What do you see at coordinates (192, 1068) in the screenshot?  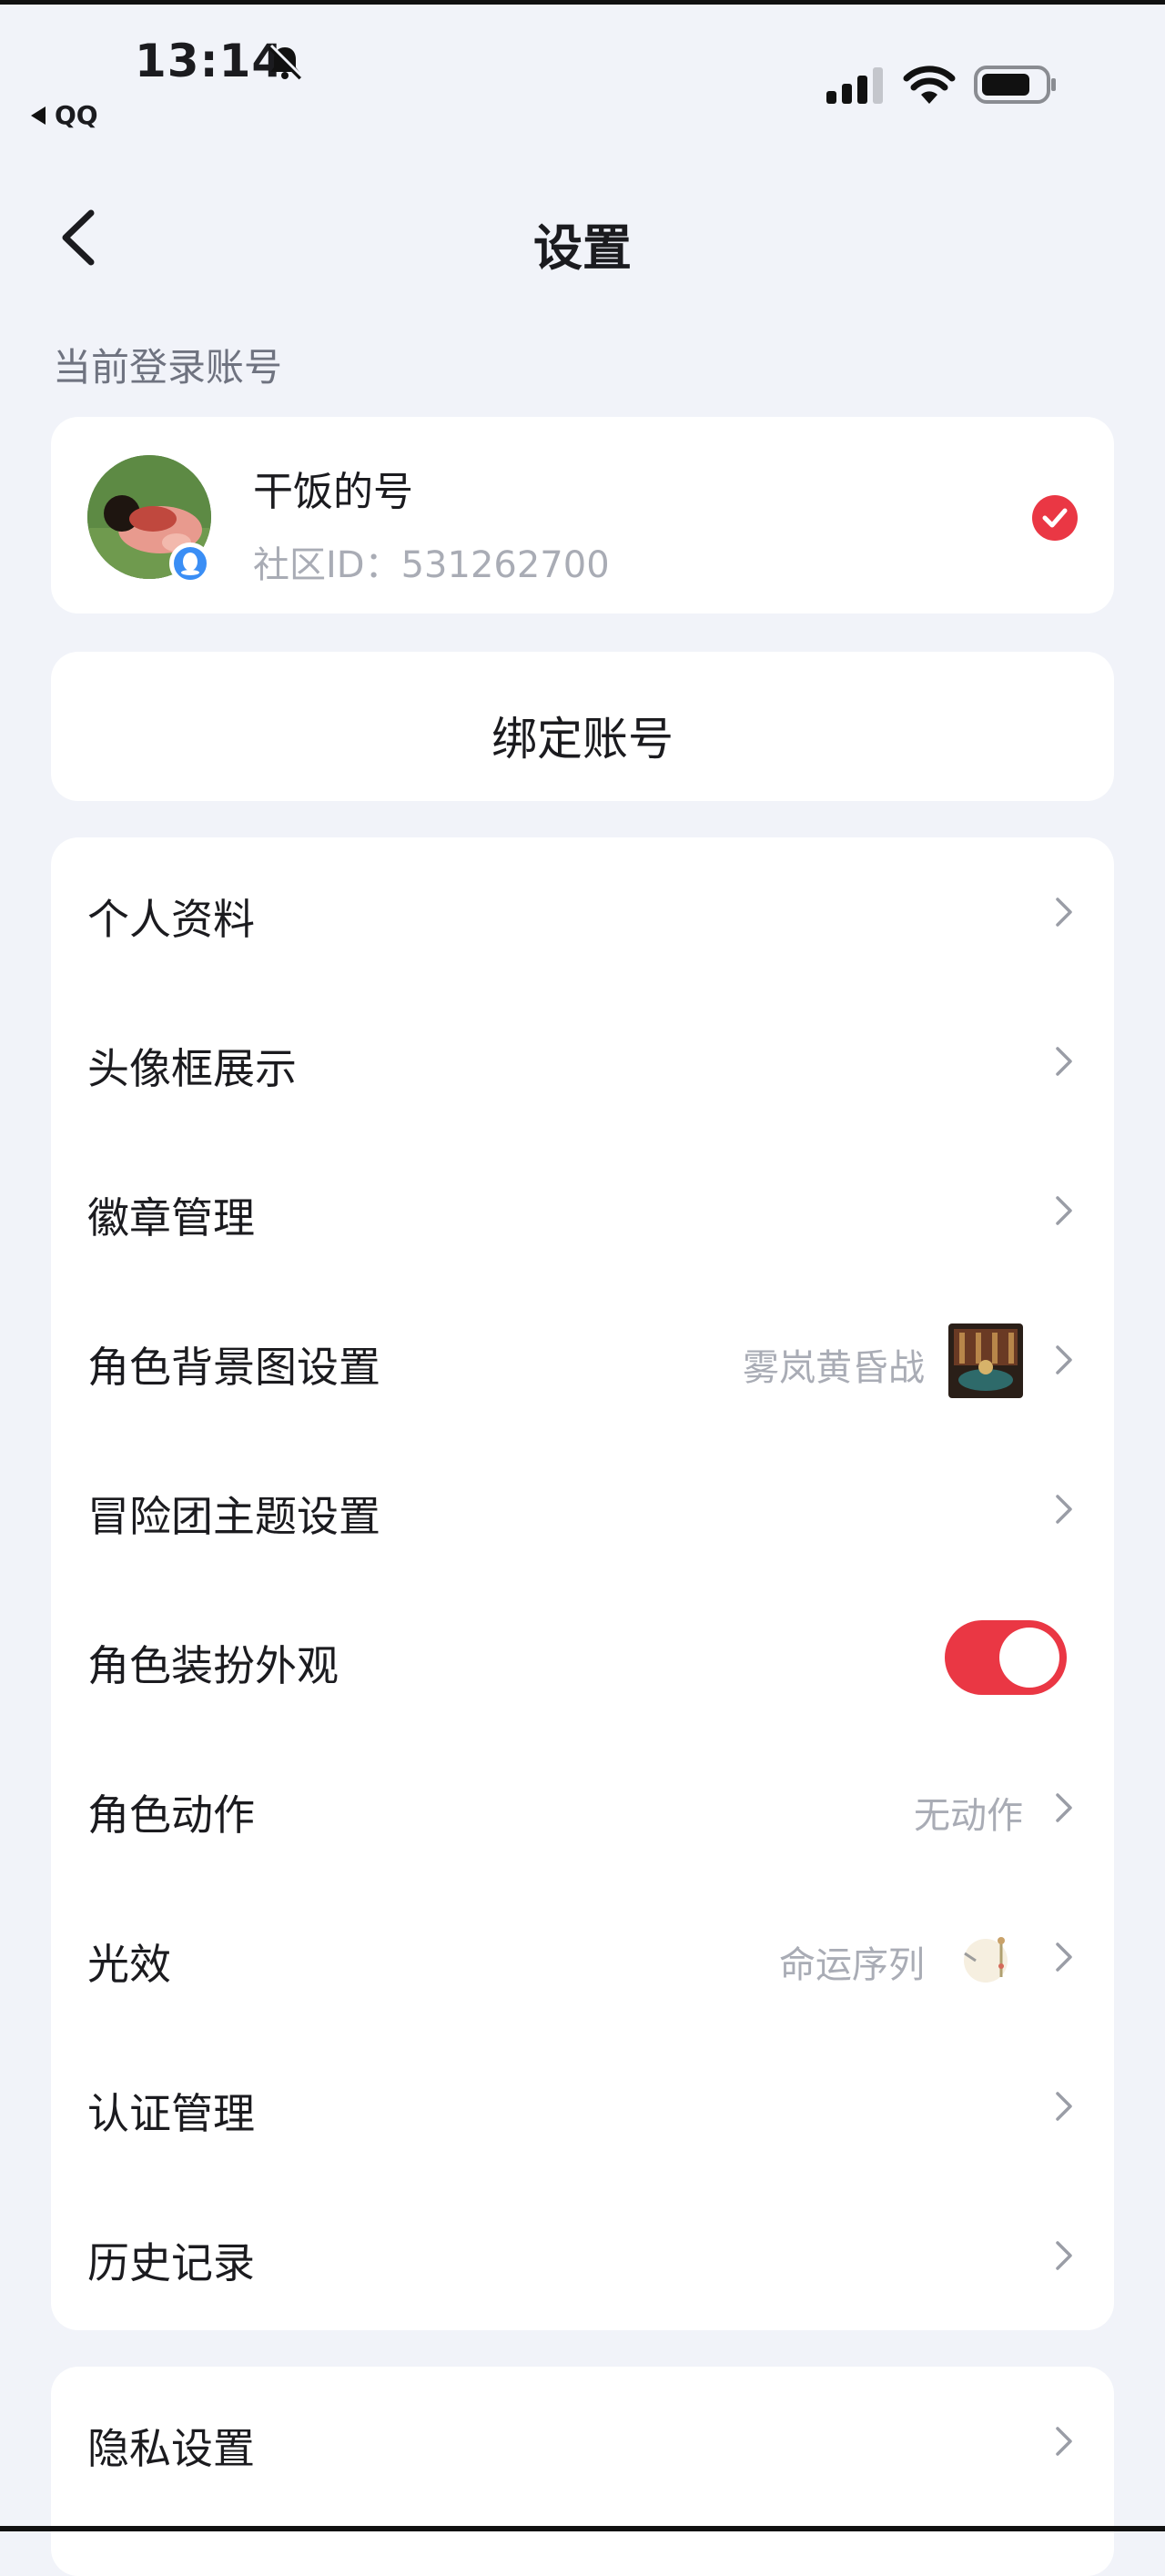 I see `menu-item-label: 头像框展示` at bounding box center [192, 1068].